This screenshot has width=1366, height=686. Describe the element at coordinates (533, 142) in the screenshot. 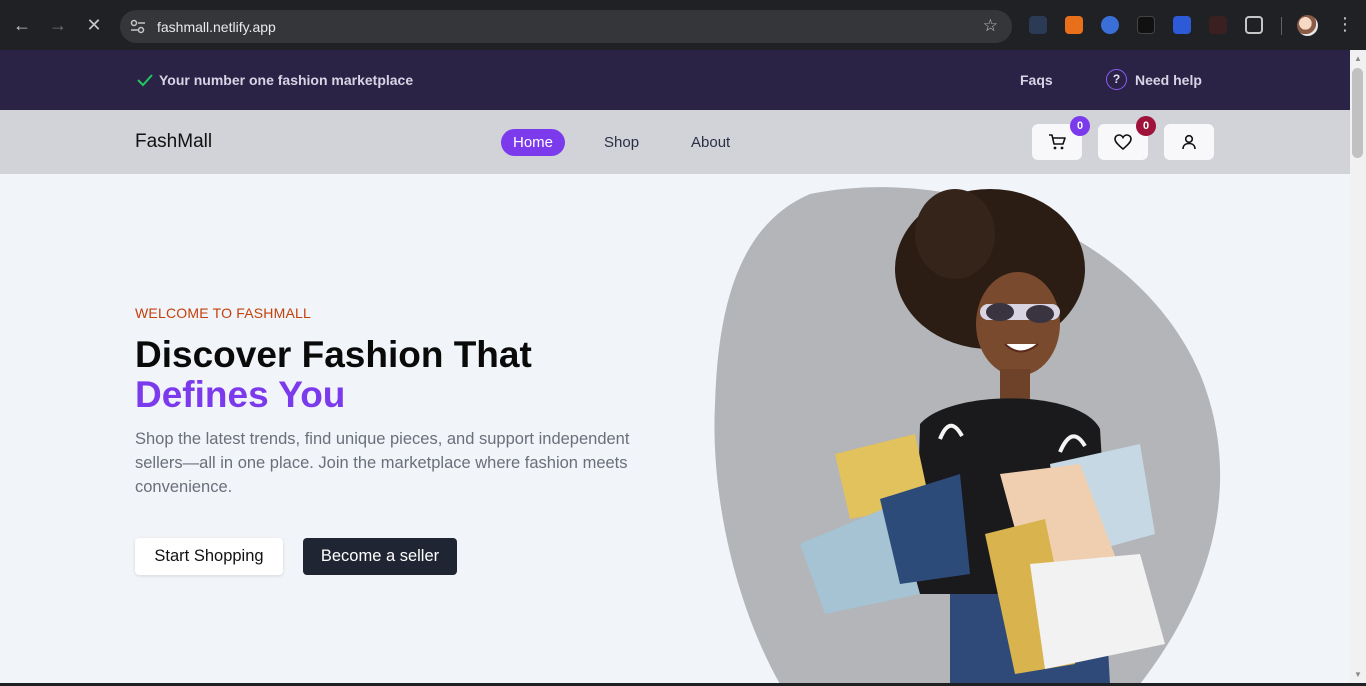

I see `nav-link-home: Home` at that location.